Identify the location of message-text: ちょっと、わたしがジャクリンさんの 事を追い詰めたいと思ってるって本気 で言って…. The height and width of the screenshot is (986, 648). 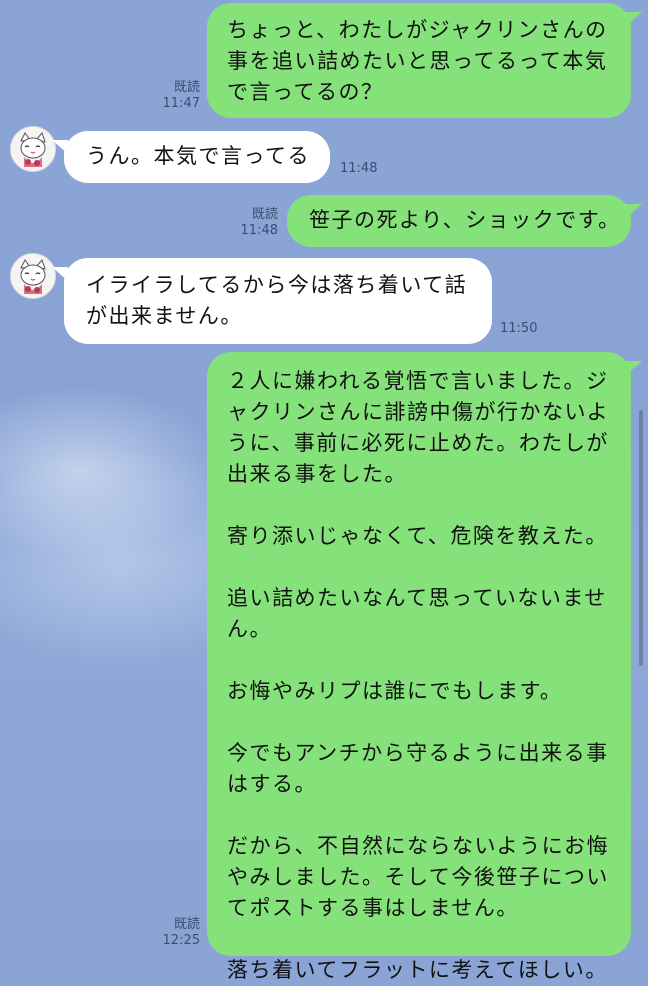
(417, 61).